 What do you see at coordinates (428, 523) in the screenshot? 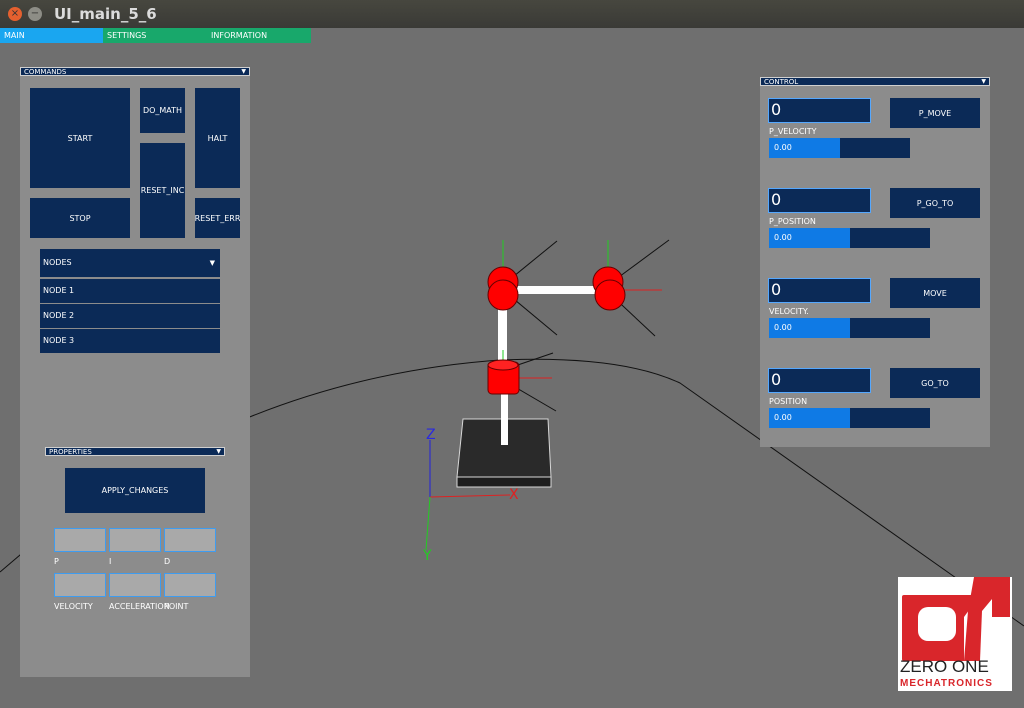
I see `y-axis-line` at bounding box center [428, 523].